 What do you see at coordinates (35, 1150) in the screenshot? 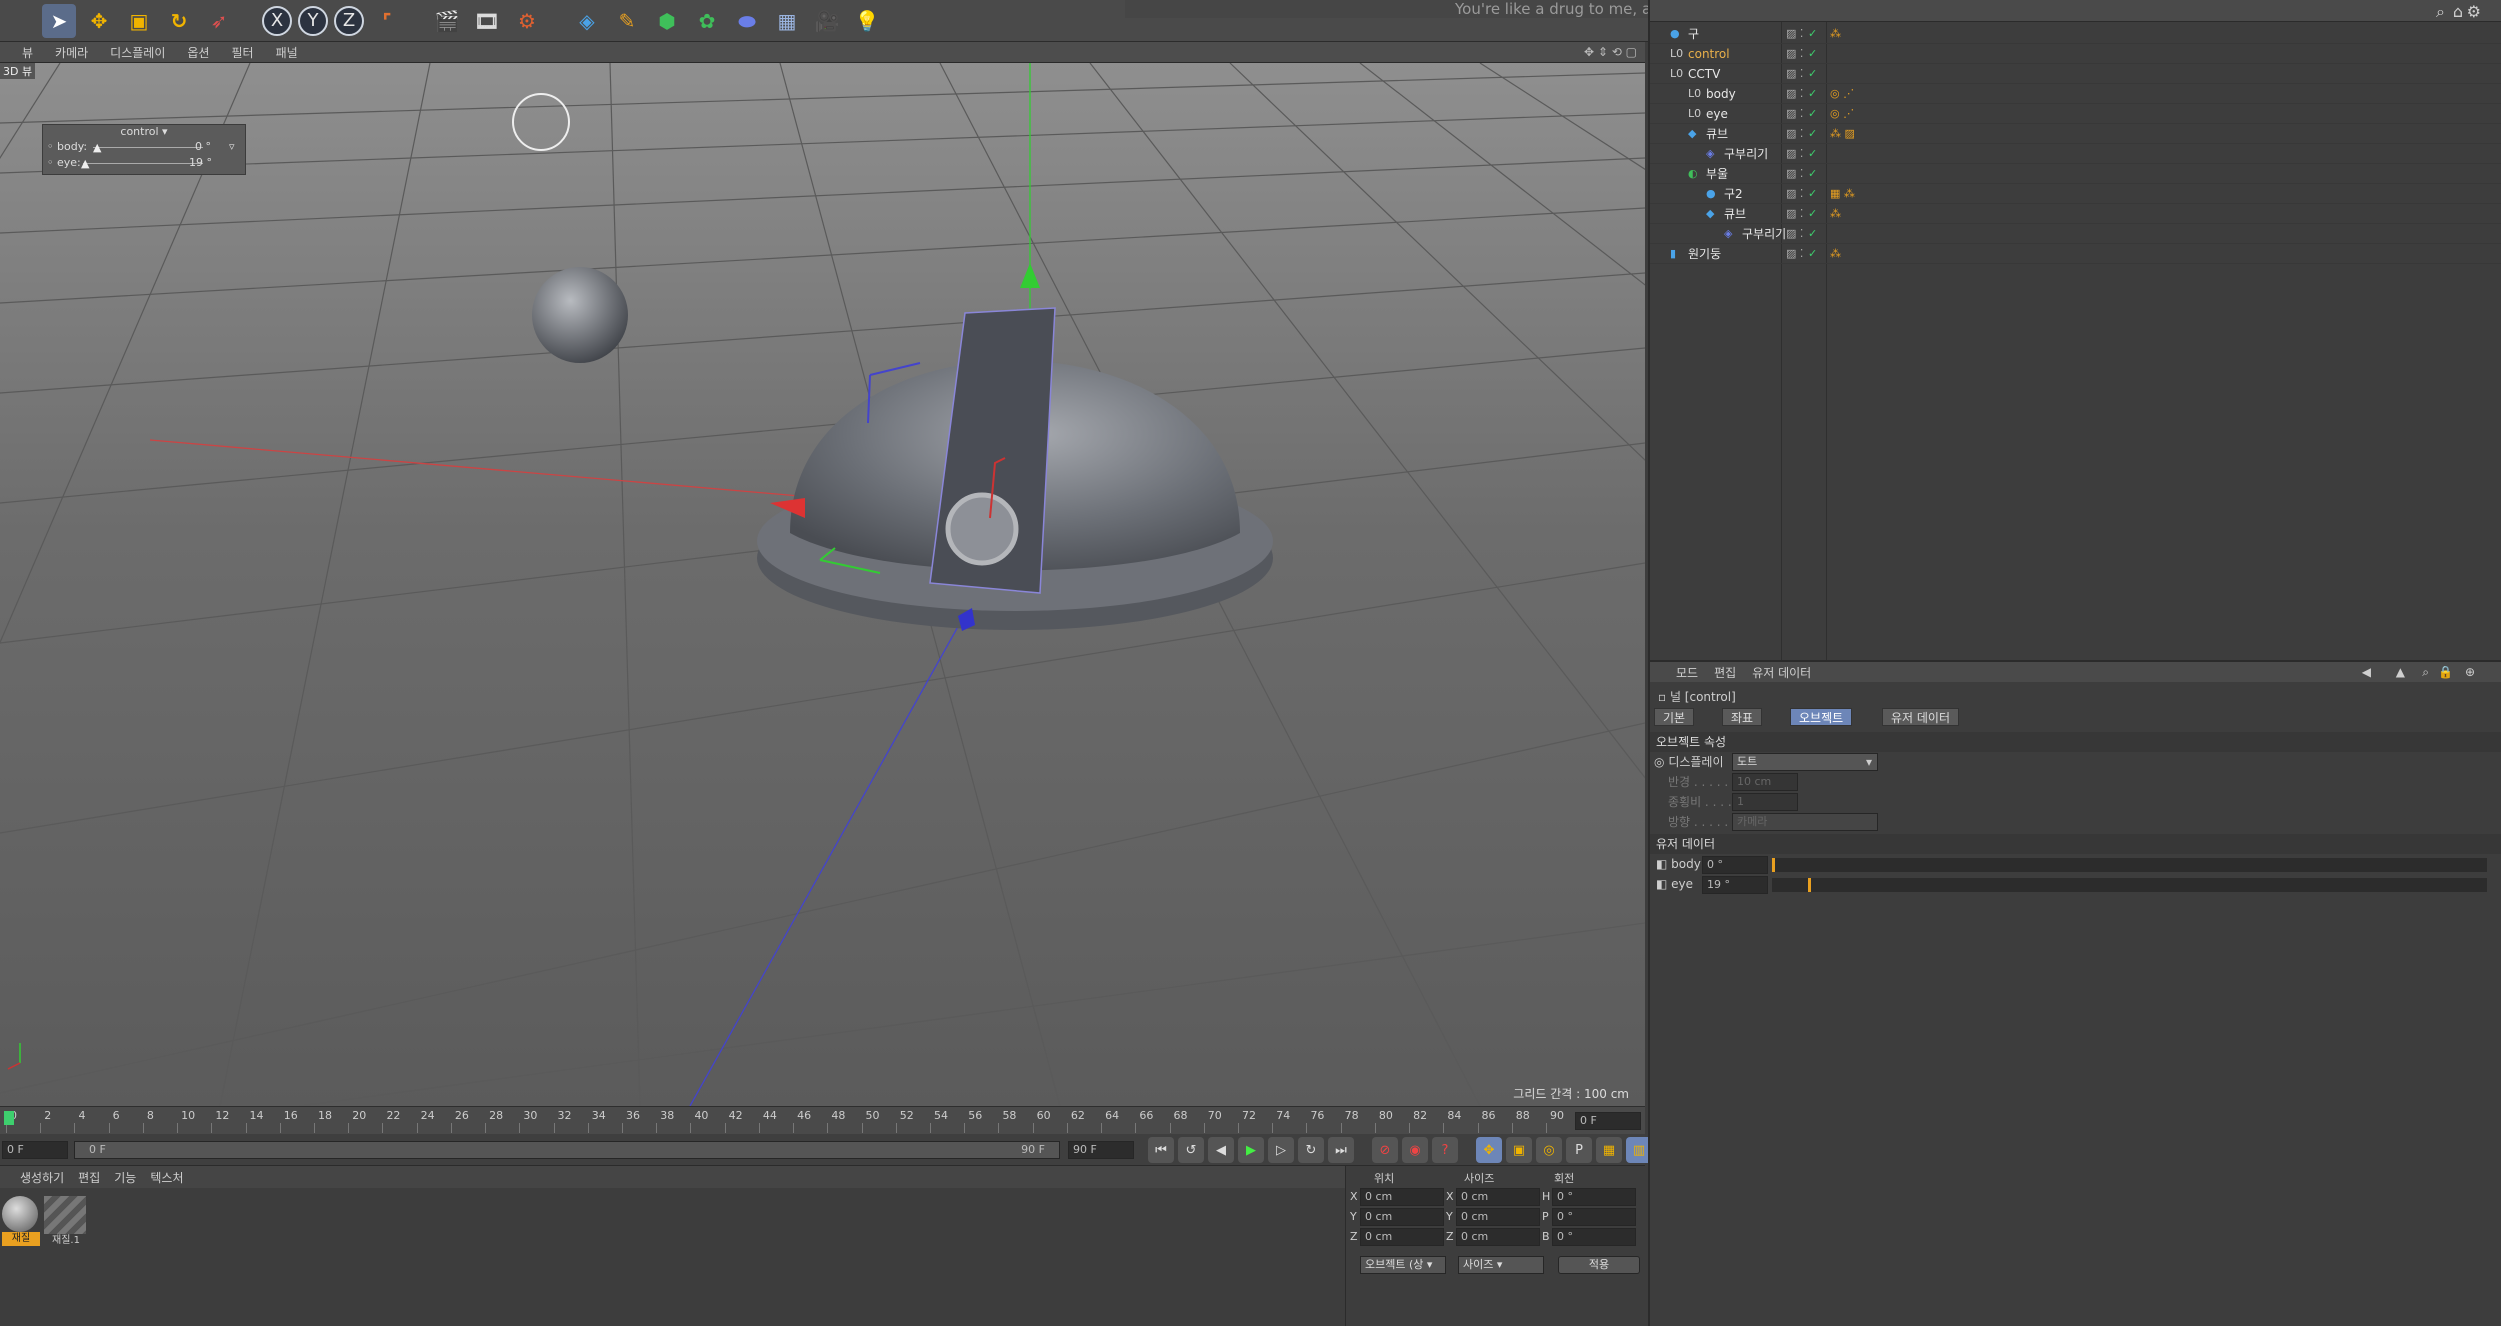
I see `start-frame-field: 0 F` at bounding box center [35, 1150].